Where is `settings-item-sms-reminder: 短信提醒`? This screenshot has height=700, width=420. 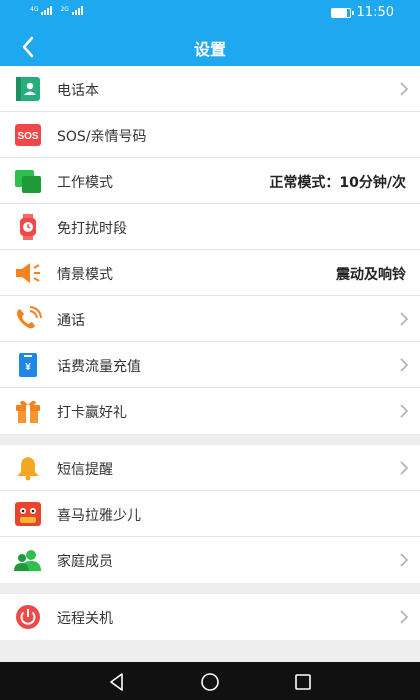
settings-item-sms-reminder: 短信提醒 is located at coordinates (210, 468).